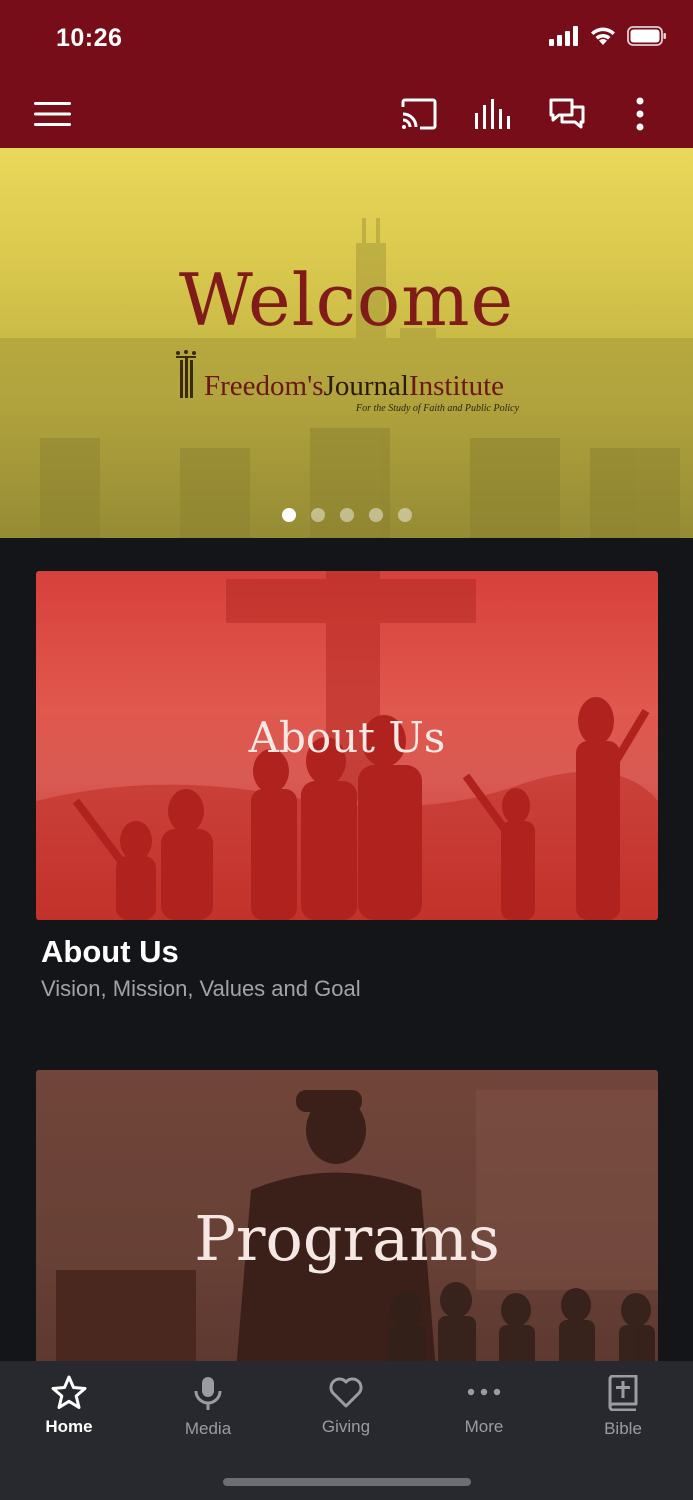  I want to click on about-us-image-title: About Us, so click(347, 737).